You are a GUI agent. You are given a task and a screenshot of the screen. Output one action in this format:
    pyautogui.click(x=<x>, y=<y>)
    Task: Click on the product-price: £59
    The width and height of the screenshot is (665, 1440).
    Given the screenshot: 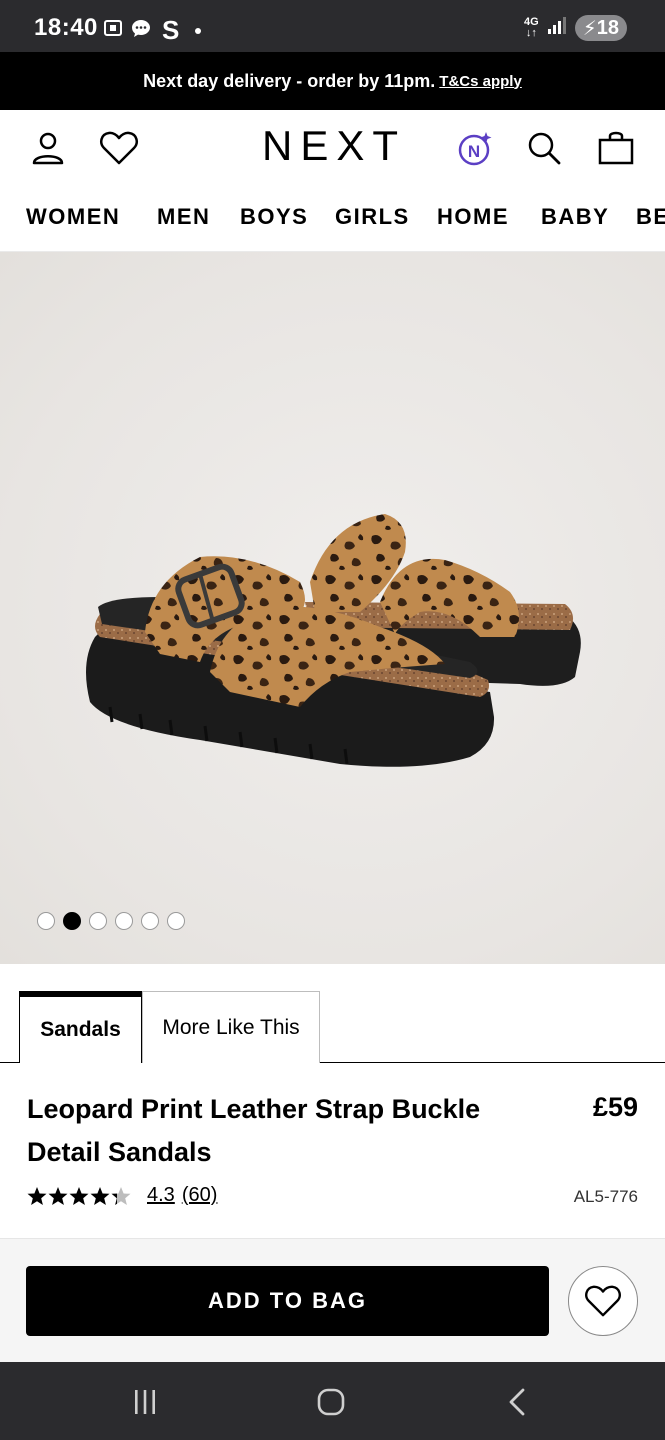 What is the action you would take?
    pyautogui.click(x=615, y=1107)
    